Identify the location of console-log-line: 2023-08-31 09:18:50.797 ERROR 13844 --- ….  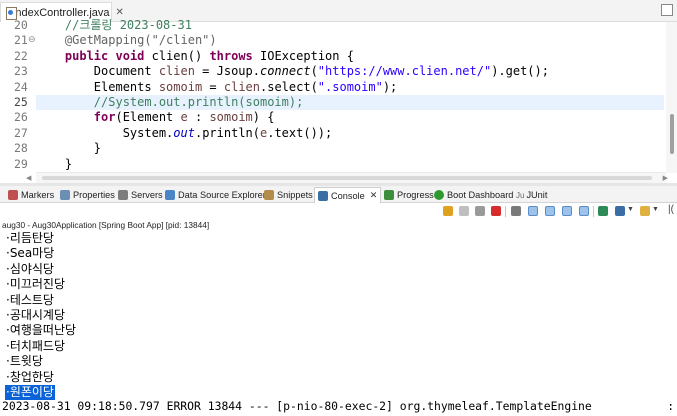
(339, 406).